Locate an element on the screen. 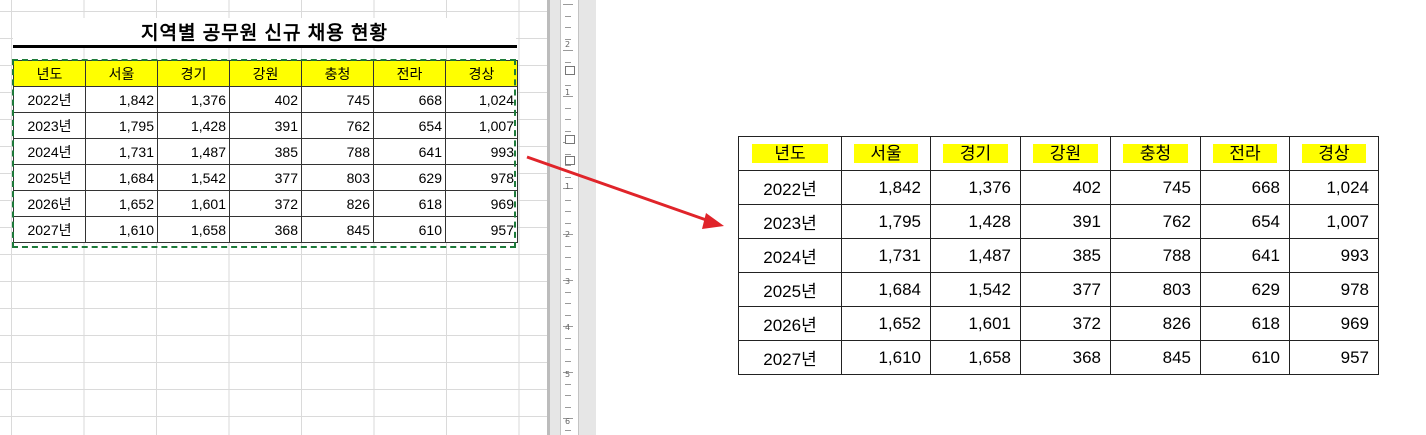  doc-cell: 788 is located at coordinates (1155, 255).